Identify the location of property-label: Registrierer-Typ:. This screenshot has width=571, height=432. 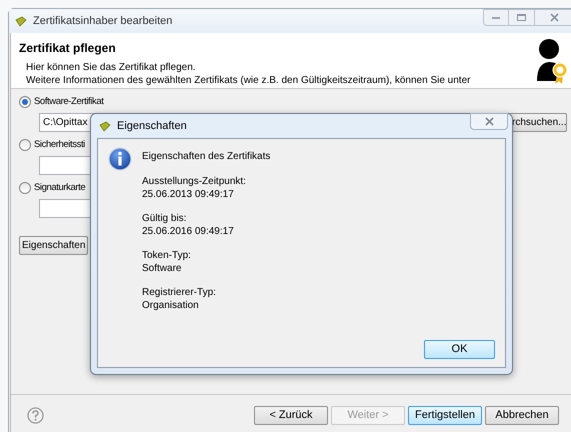
(179, 292).